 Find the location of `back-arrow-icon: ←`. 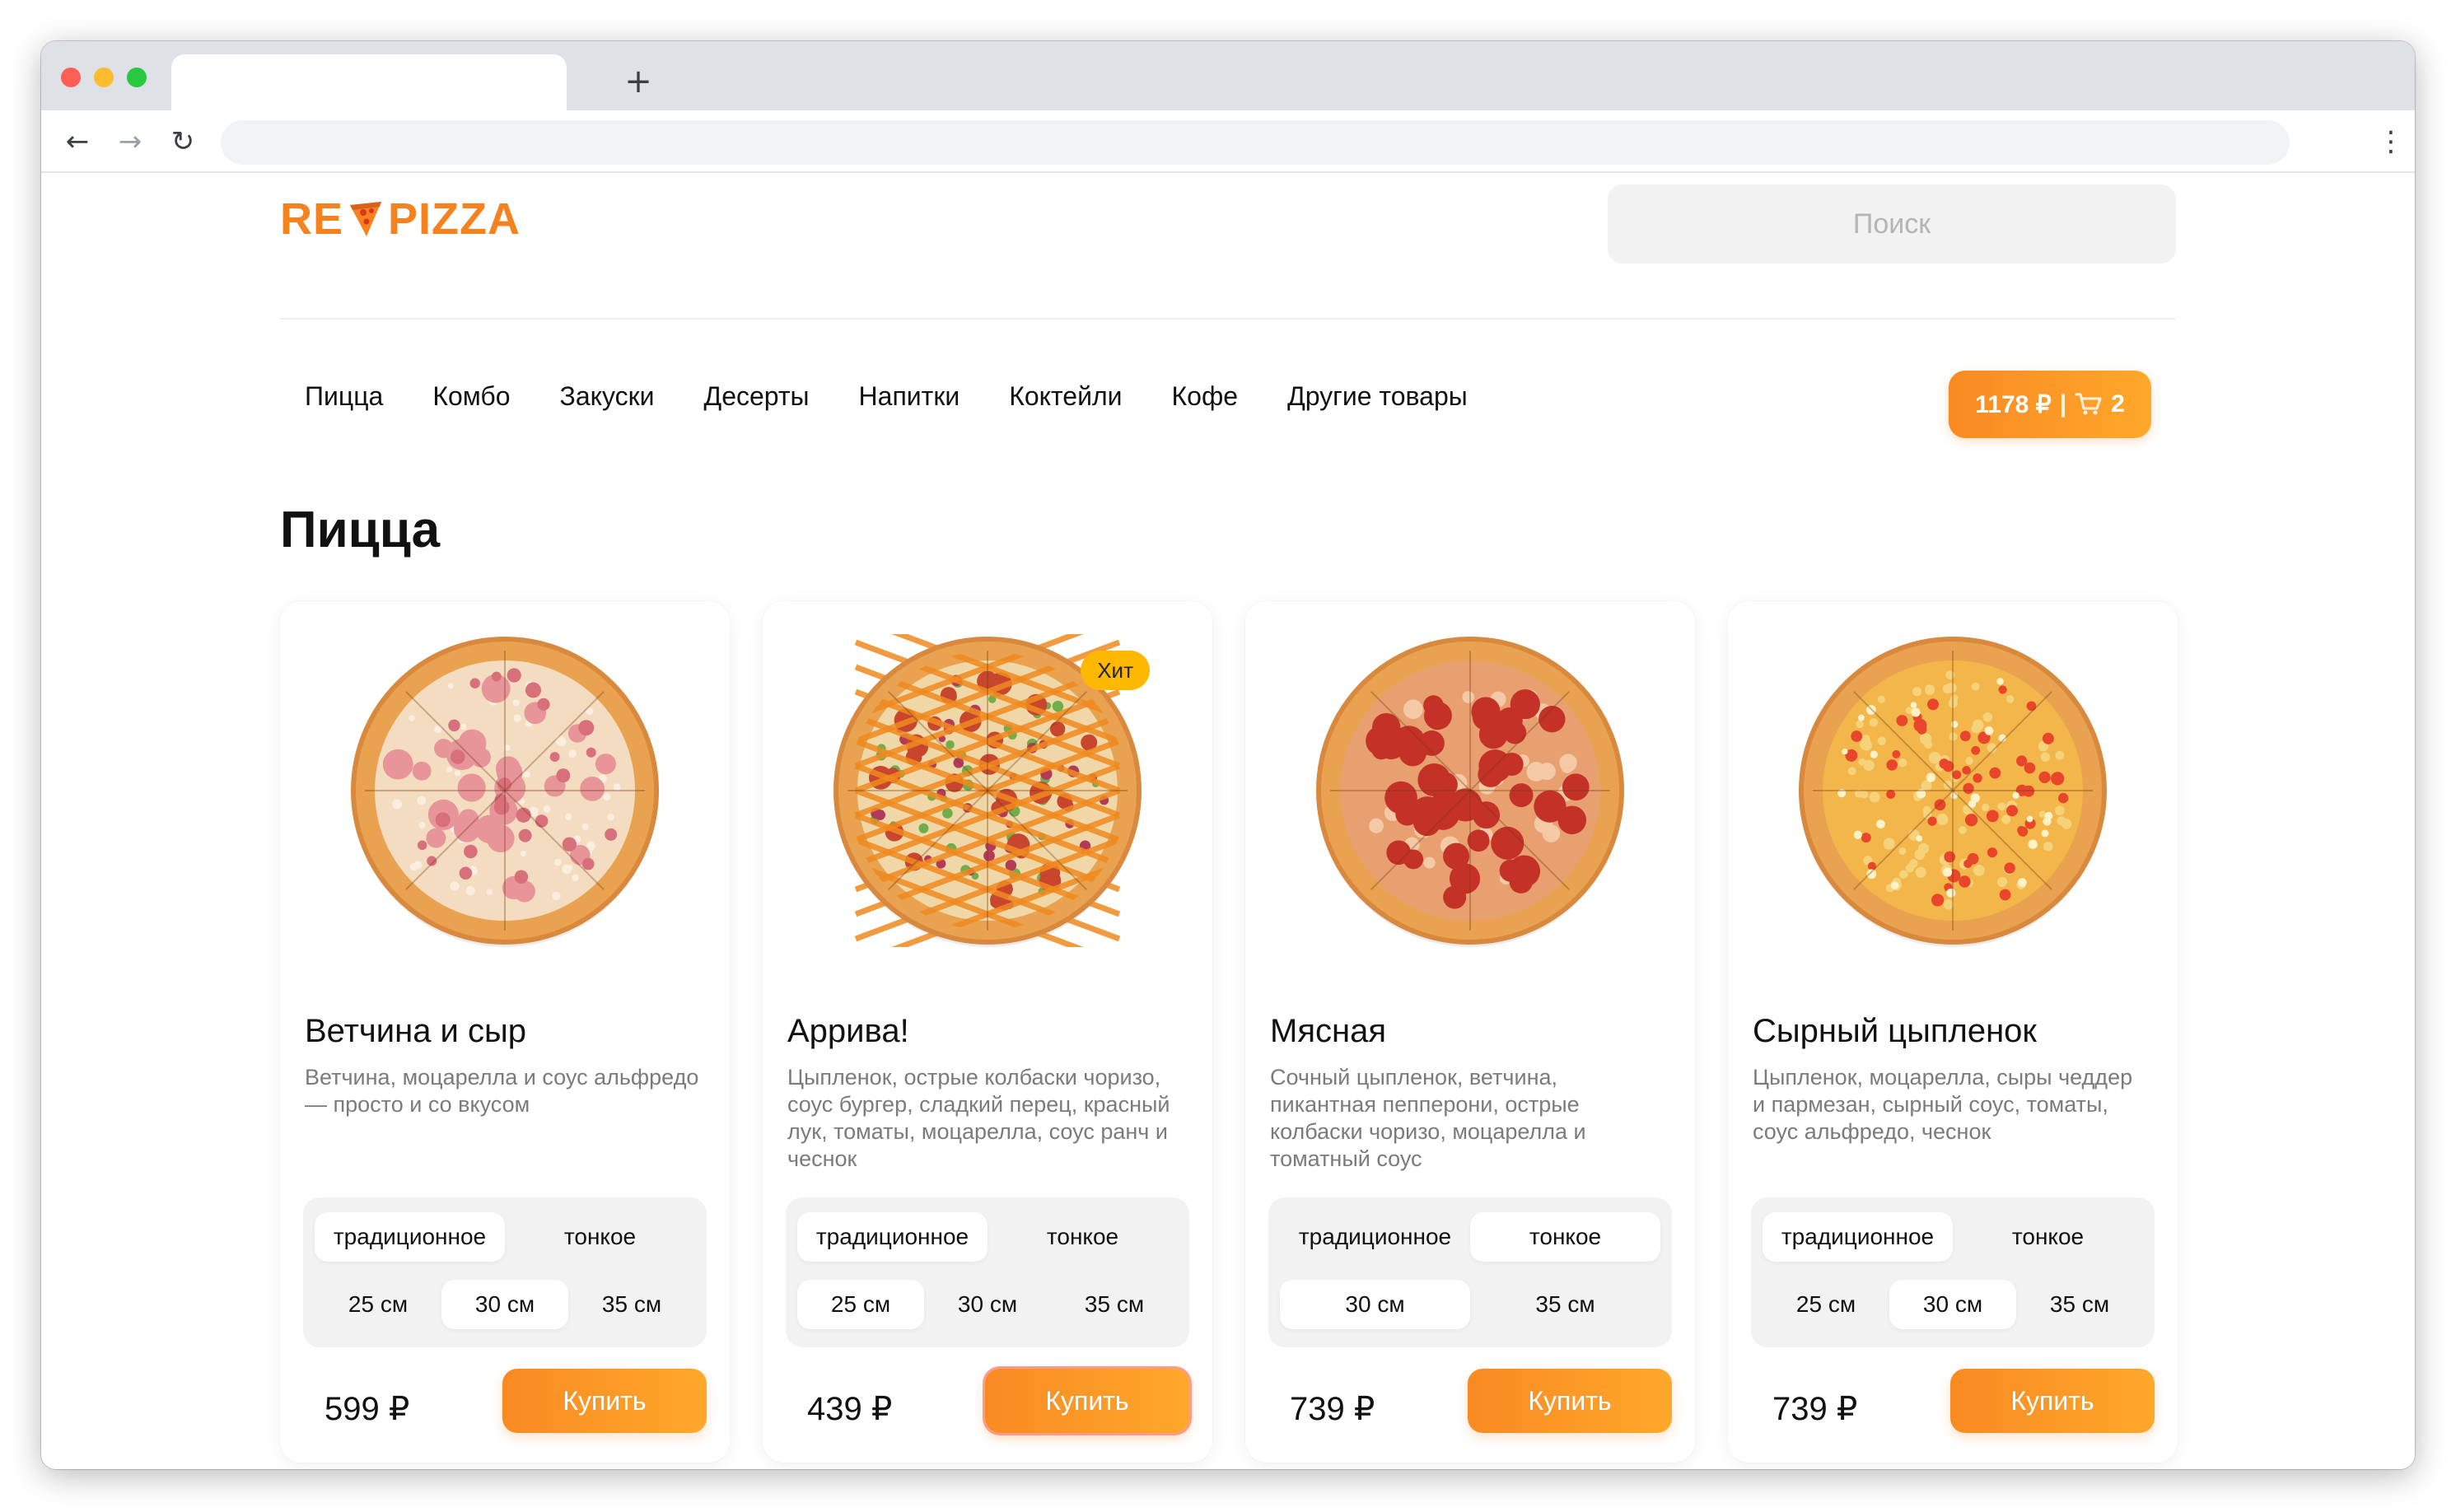

back-arrow-icon: ← is located at coordinates (77, 141).